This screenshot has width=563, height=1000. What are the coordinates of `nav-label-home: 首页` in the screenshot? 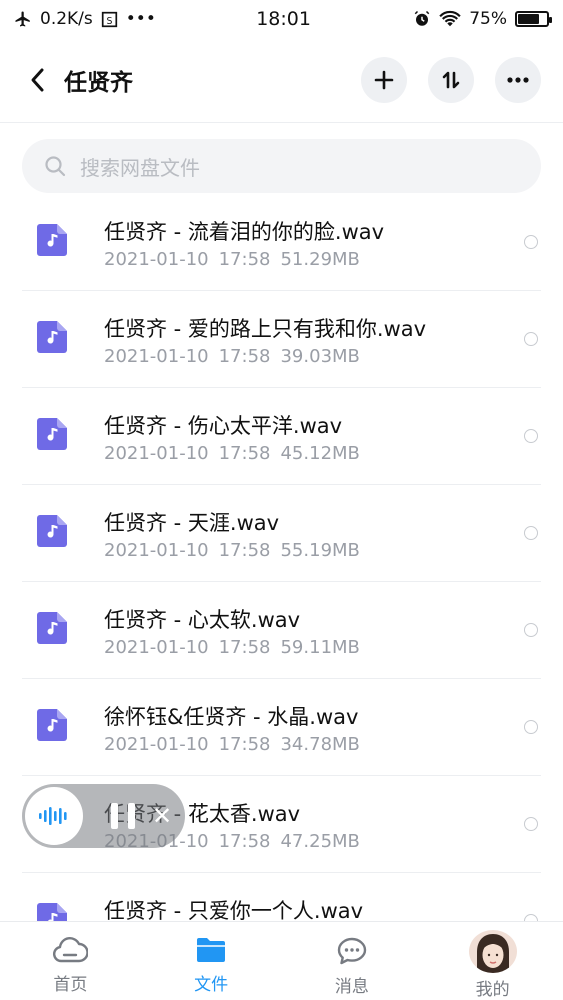 It's located at (70, 985).